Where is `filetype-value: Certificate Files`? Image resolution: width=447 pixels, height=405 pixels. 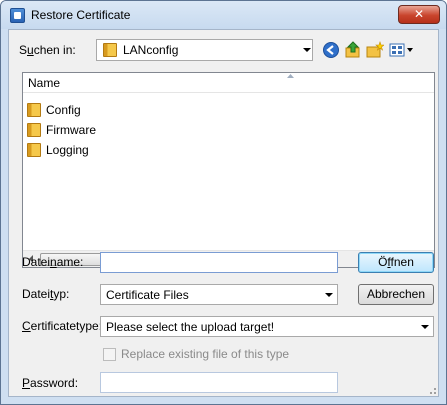 filetype-value: Certificate Files is located at coordinates (147, 295).